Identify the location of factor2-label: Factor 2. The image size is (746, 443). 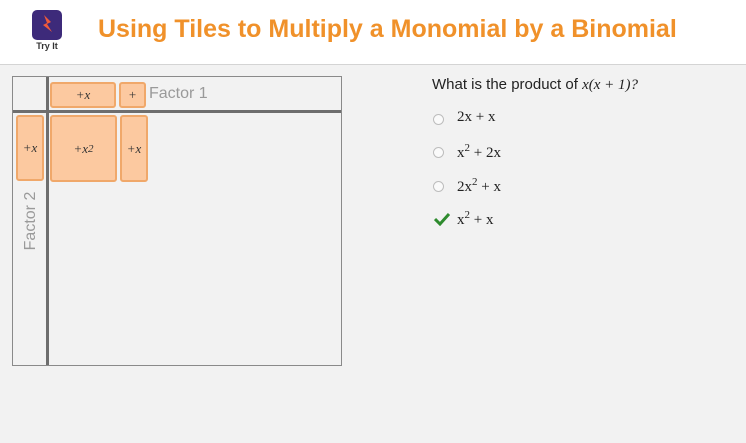
(30, 221).